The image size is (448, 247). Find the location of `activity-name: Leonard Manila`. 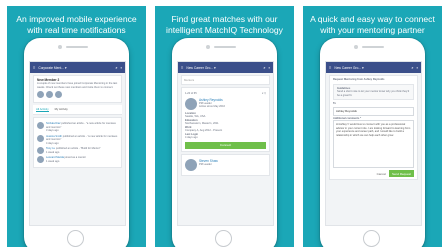

activity-name: Leonard Manila is located at coordinates (55, 157).